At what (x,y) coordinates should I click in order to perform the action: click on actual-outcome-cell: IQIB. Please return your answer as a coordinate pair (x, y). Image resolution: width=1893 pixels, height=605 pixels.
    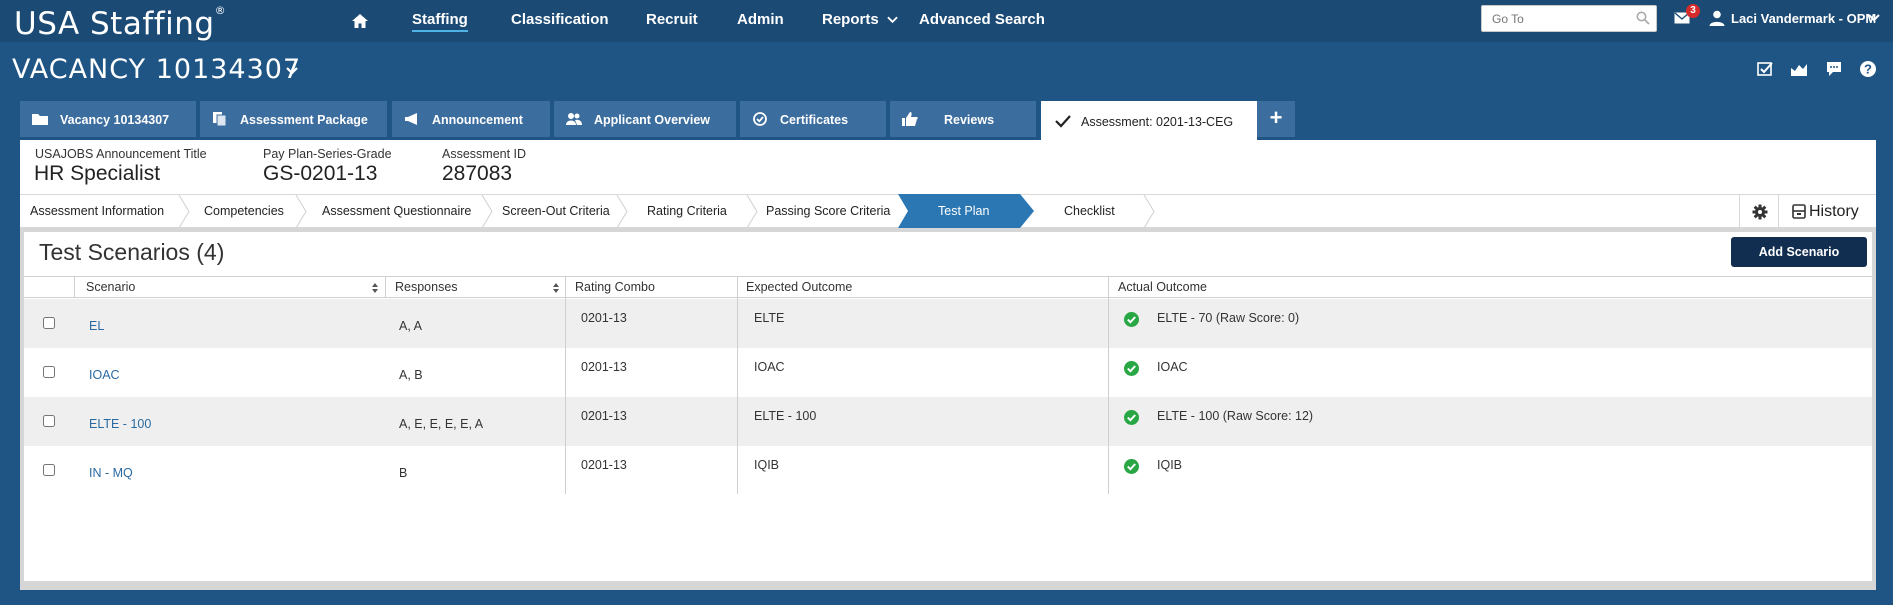
    Looking at the image, I should click on (1170, 465).